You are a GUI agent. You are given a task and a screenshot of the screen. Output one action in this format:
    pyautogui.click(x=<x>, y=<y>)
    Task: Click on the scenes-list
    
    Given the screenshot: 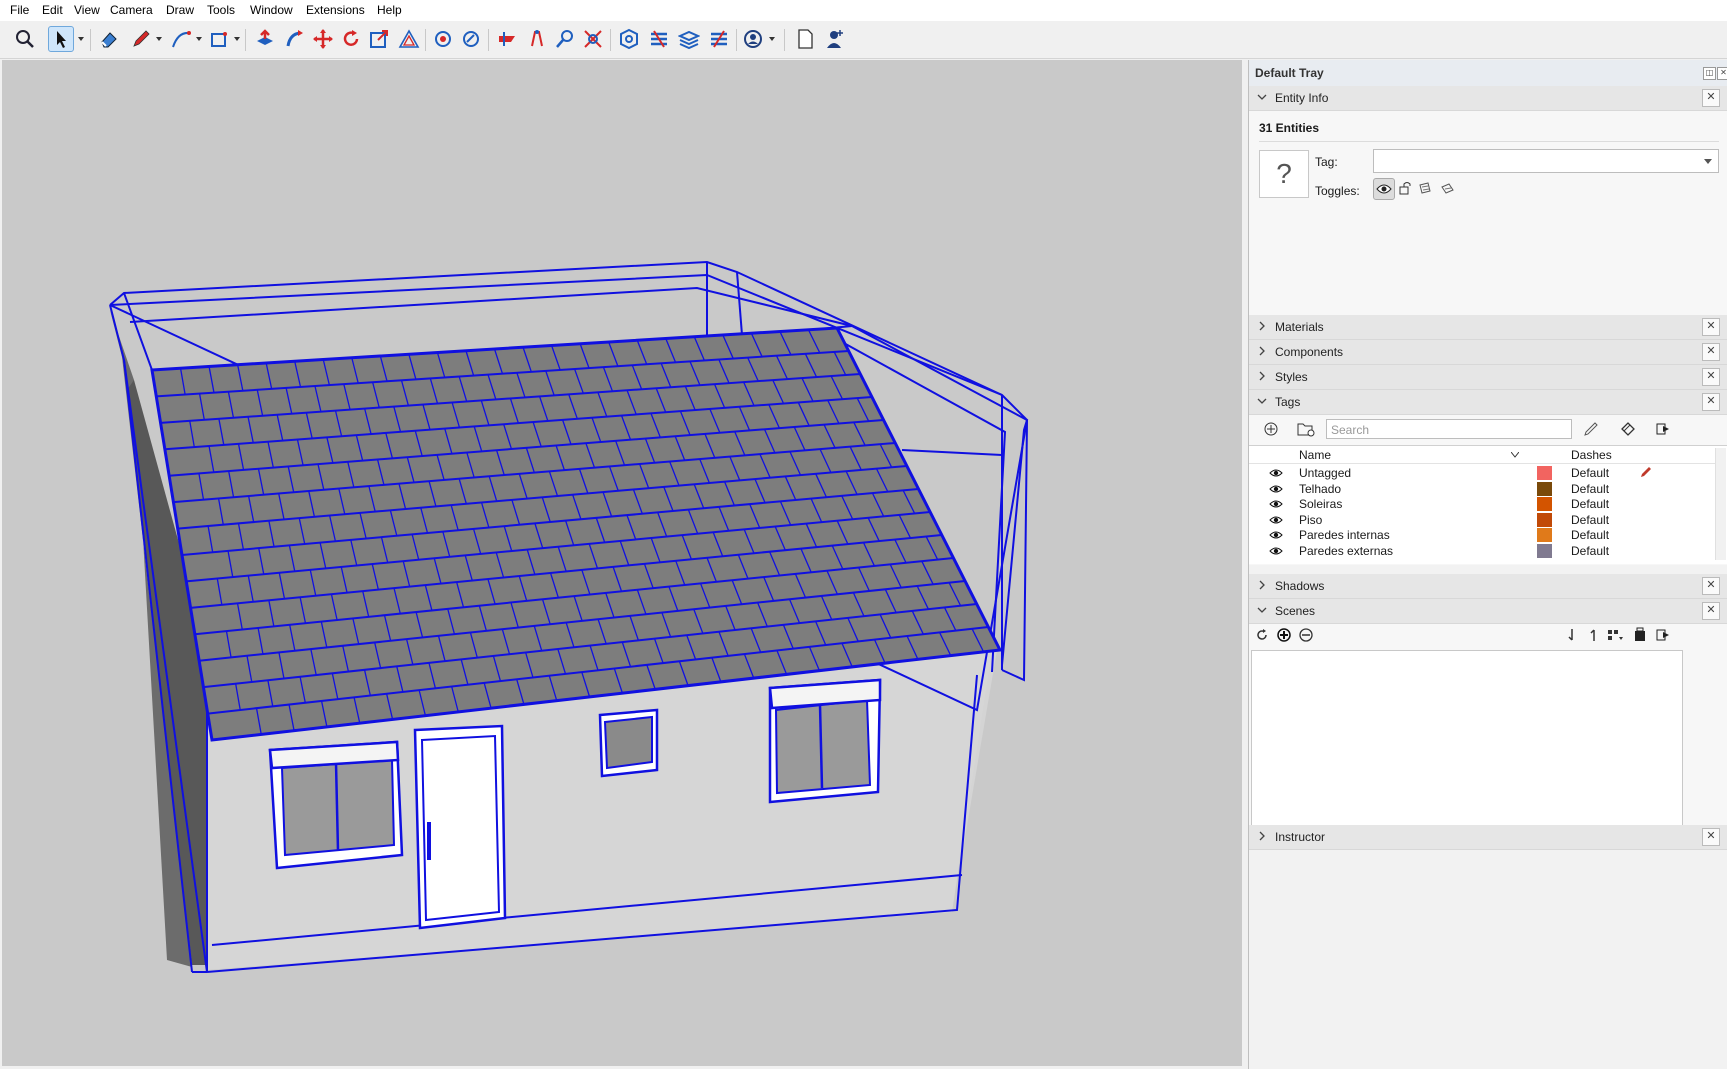 What is the action you would take?
    pyautogui.click(x=1467, y=739)
    